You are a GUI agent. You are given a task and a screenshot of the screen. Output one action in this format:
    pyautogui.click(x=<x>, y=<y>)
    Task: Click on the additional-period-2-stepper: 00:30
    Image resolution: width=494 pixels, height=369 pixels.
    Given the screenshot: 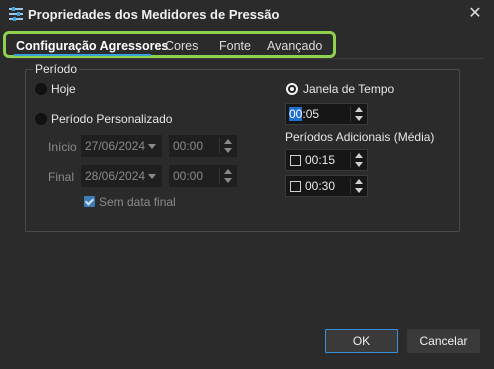 What is the action you would take?
    pyautogui.click(x=326, y=186)
    